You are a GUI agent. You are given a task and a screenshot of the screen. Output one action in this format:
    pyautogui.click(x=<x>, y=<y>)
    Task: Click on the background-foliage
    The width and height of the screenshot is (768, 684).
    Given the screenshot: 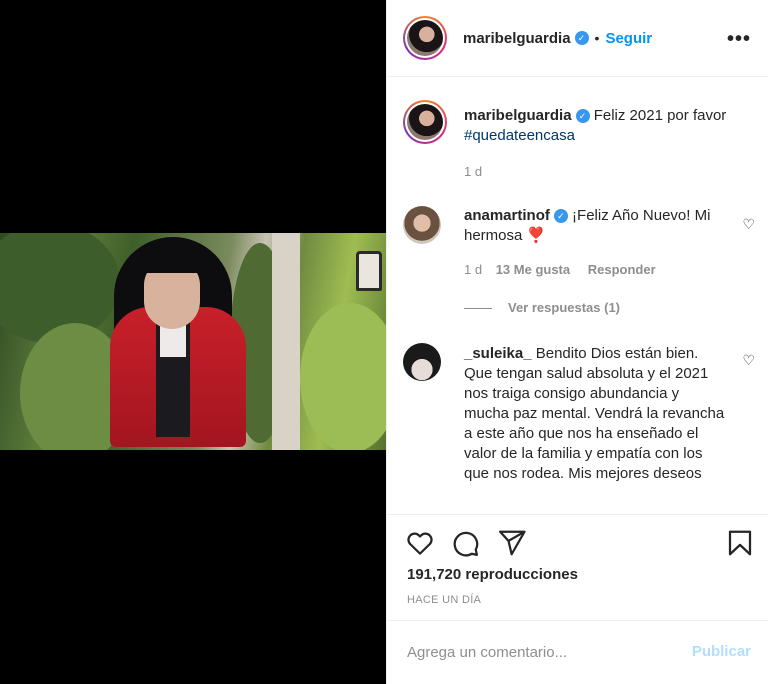 What is the action you would take?
    pyautogui.click(x=343, y=376)
    